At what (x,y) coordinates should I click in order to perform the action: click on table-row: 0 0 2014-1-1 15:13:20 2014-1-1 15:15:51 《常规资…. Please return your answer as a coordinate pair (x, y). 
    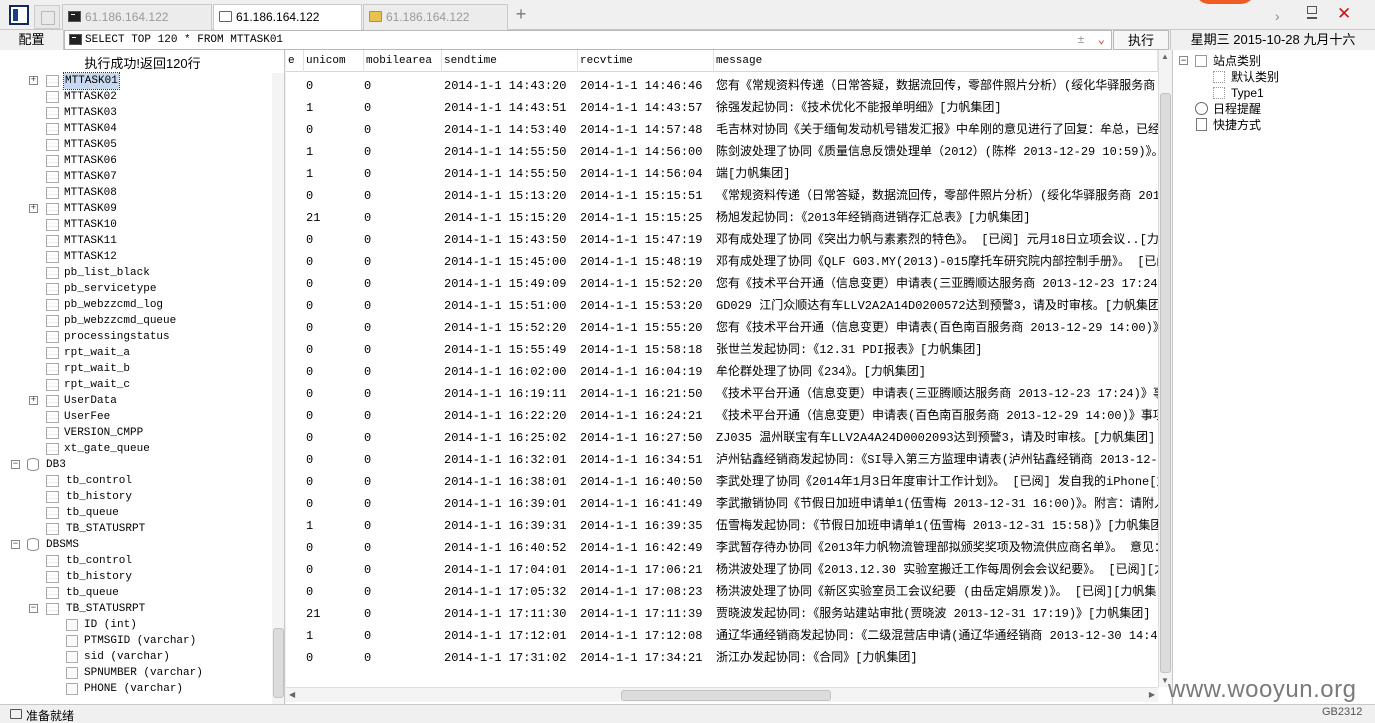
    Looking at the image, I should click on (722, 196).